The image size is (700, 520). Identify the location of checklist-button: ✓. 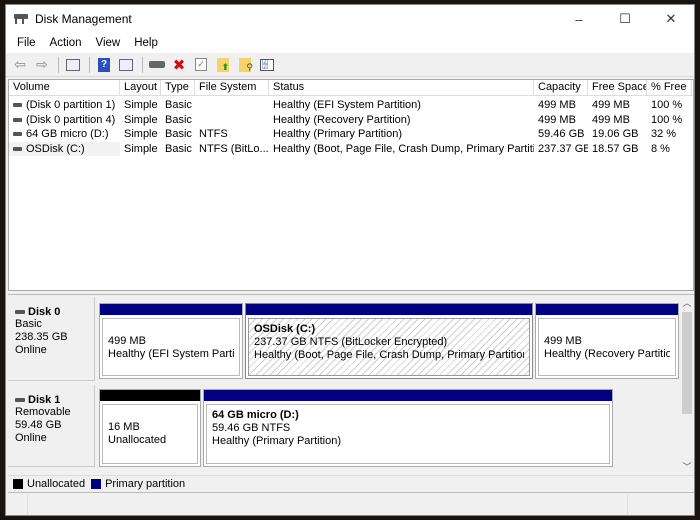
(201, 65).